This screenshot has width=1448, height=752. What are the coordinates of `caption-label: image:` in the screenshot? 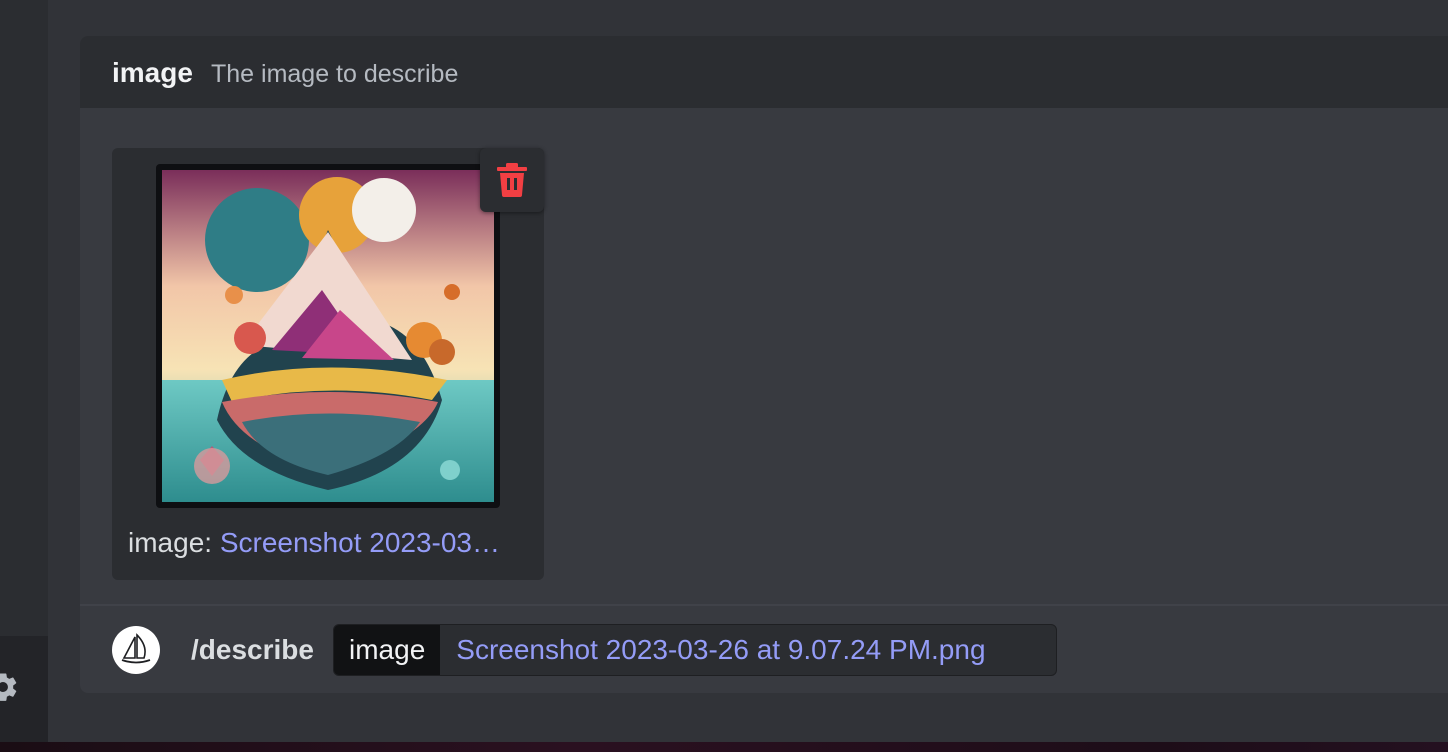 It's located at (170, 542).